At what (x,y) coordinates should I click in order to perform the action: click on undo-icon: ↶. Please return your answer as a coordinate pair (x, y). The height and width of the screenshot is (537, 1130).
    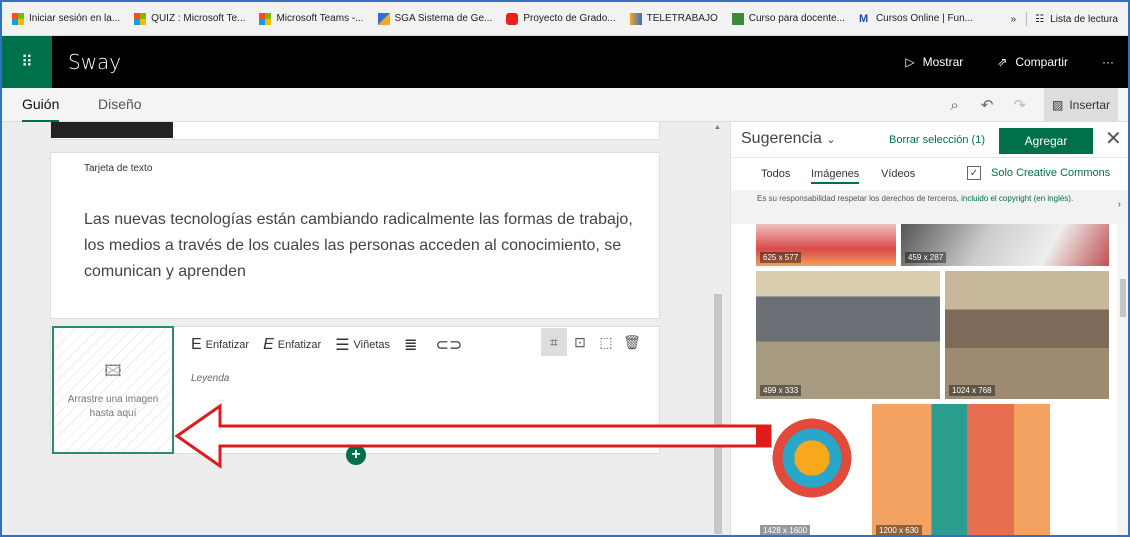
    Looking at the image, I should click on (987, 105).